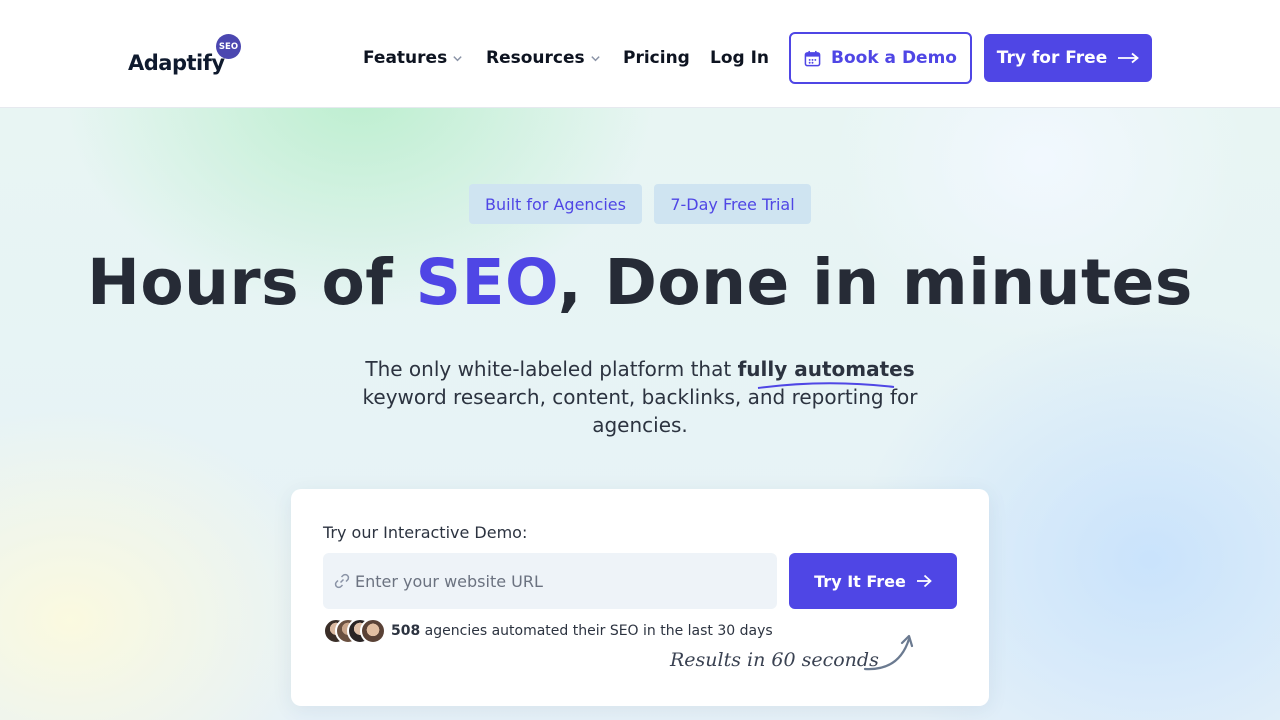  What do you see at coordinates (342, 581) in the screenshot?
I see `link-icon` at bounding box center [342, 581].